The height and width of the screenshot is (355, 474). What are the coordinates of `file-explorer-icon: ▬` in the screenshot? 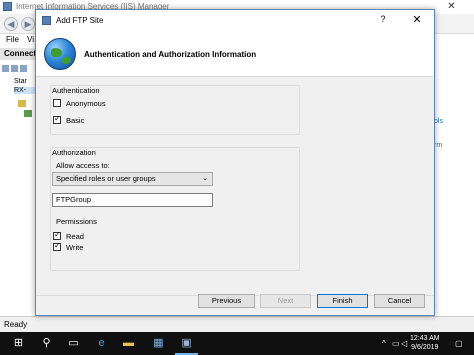 It's located at (128, 343).